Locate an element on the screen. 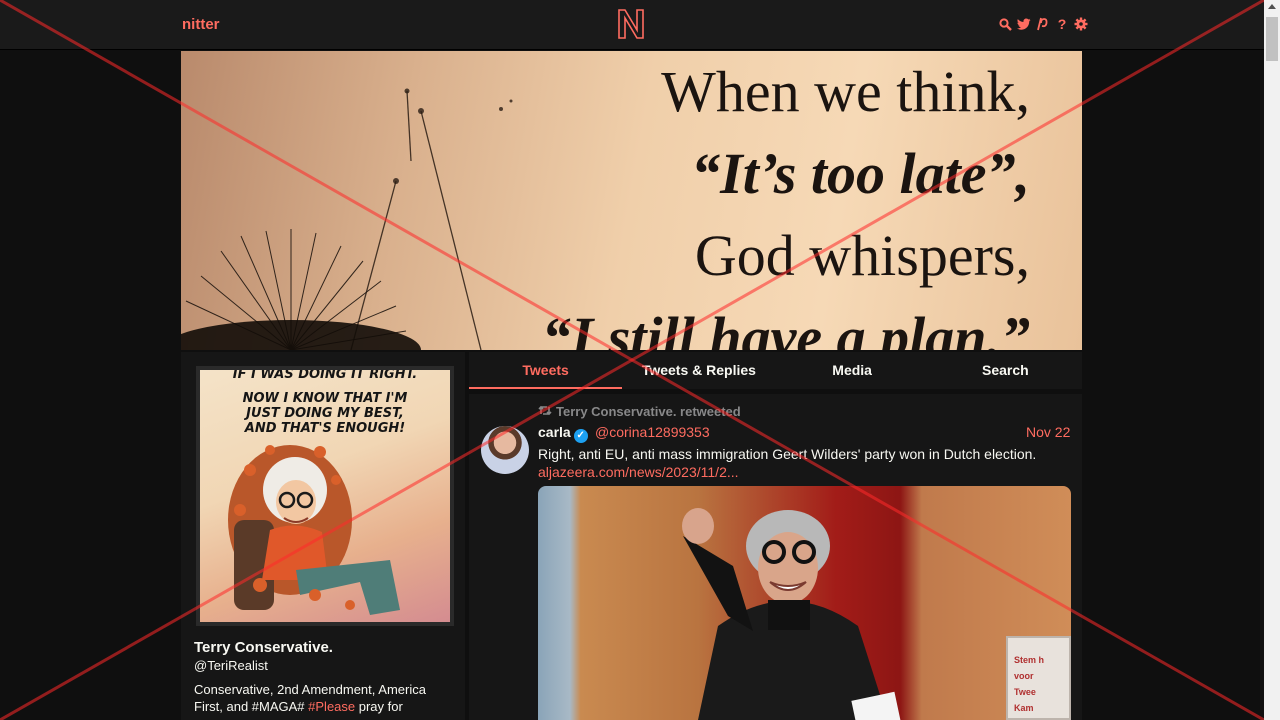 The height and width of the screenshot is (720, 1280). retweet-header: Terry Conservative. retweeted is located at coordinates (639, 411).